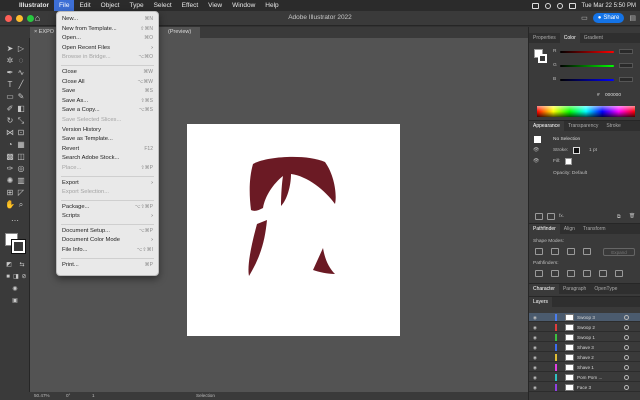 The width and height of the screenshot is (640, 400). What do you see at coordinates (535, 5) in the screenshot?
I see `screen-icon` at bounding box center [535, 5].